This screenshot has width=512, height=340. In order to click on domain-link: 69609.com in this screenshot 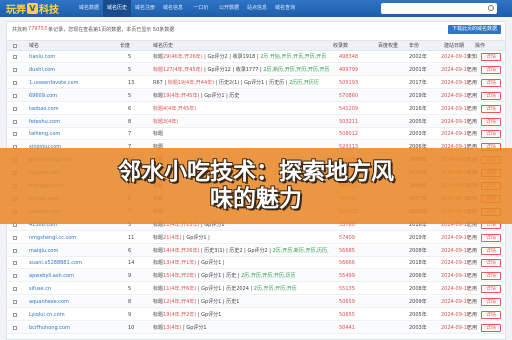, I will do `click(43, 96)`.